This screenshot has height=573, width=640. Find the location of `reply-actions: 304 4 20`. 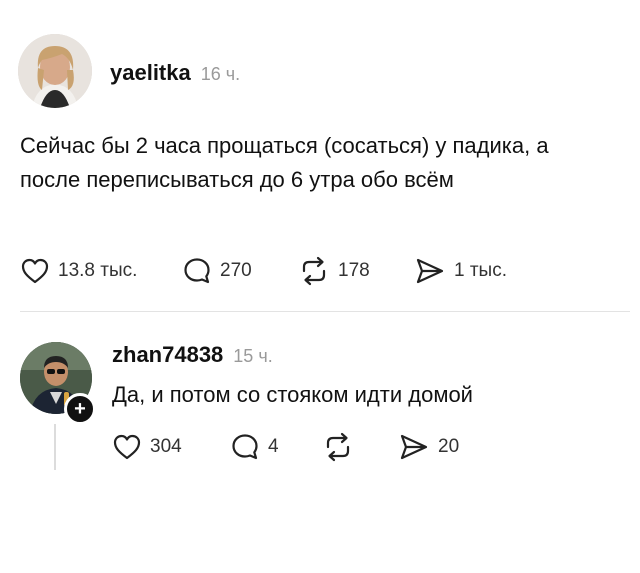

reply-actions: 304 4 20 is located at coordinates (305, 447).